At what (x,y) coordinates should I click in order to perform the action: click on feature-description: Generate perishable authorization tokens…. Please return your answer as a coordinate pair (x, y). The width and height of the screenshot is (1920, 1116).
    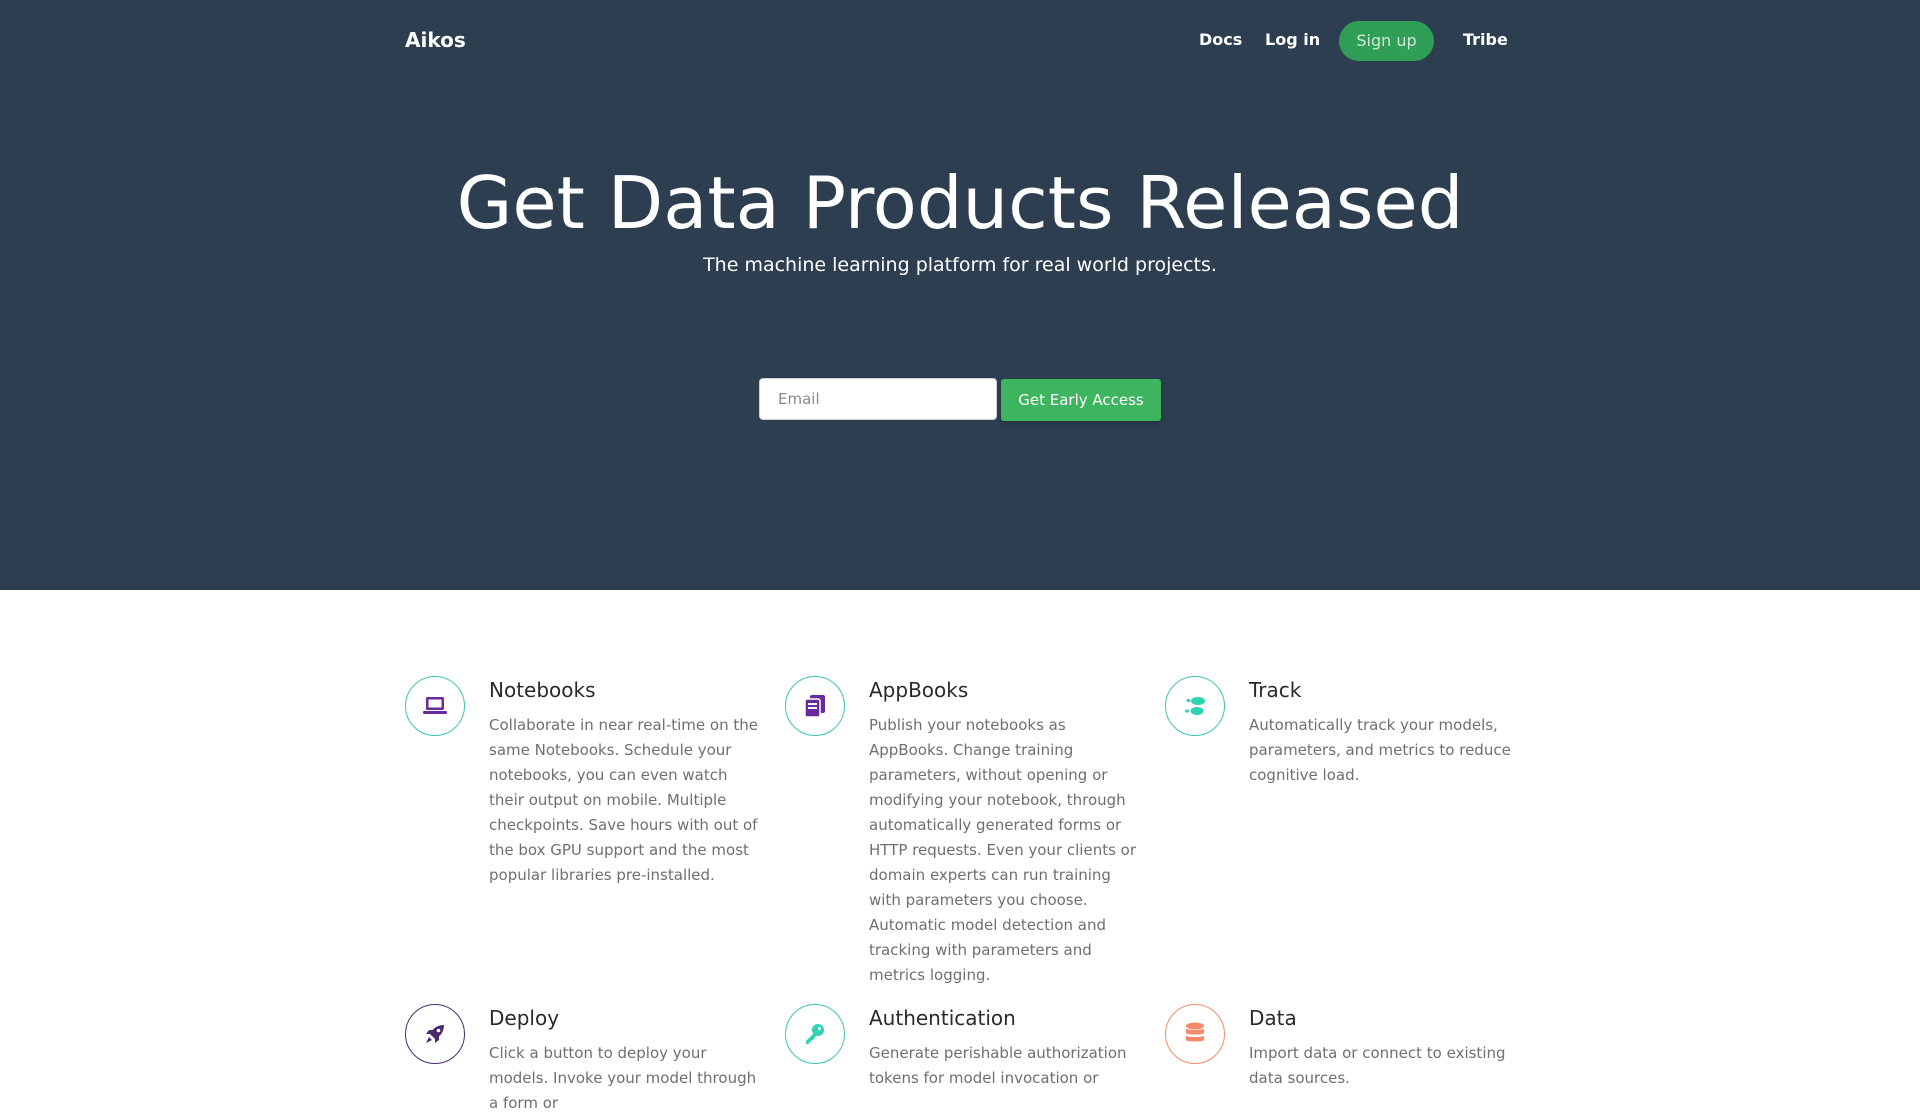
    Looking at the image, I should click on (998, 1065).